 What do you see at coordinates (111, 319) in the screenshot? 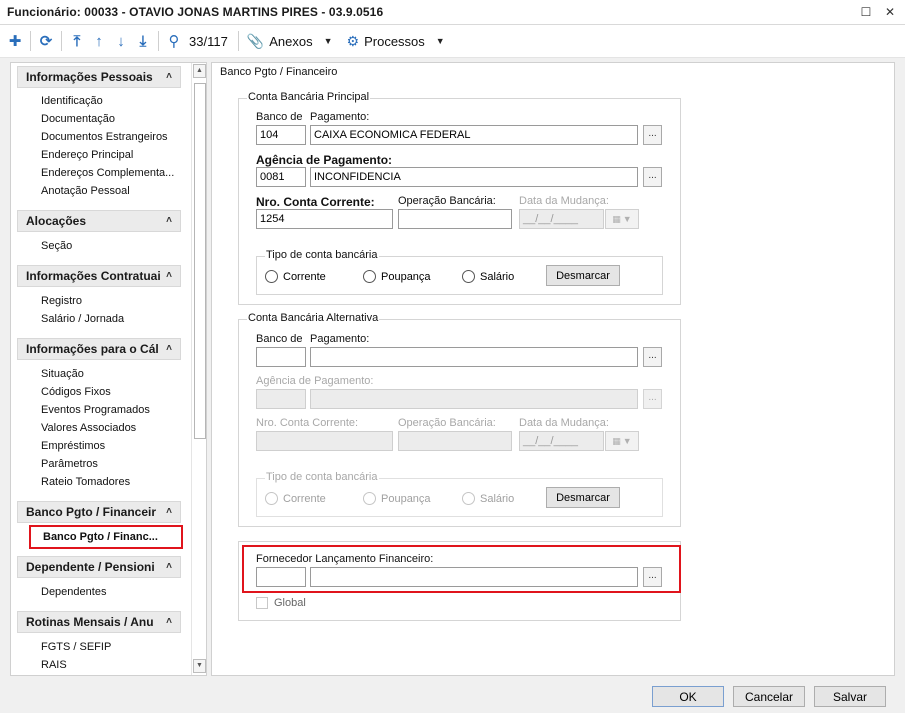
I see `nav-item-salario-jornada: Salário / Jornada` at bounding box center [111, 319].